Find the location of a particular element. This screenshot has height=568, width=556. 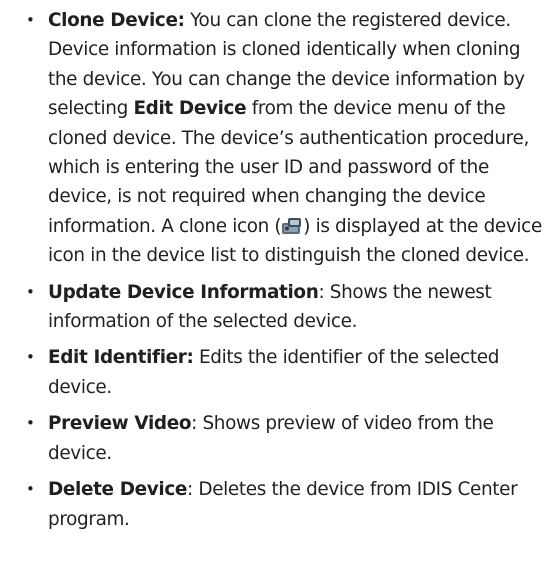

clone-device-icon is located at coordinates (292, 225).